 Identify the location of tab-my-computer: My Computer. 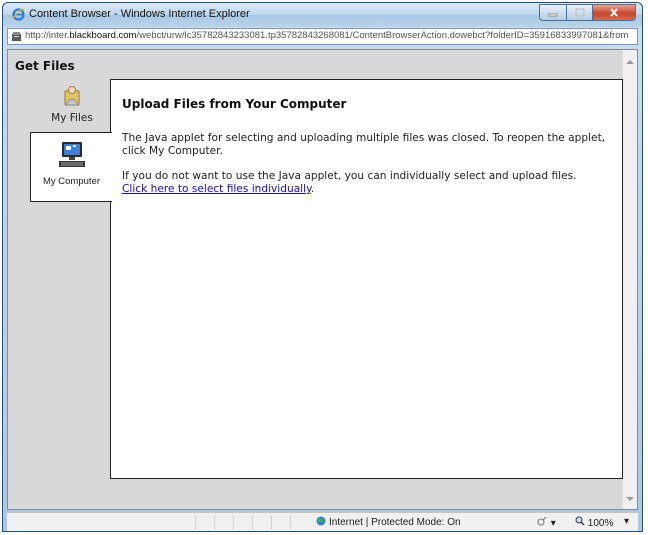
(71, 167).